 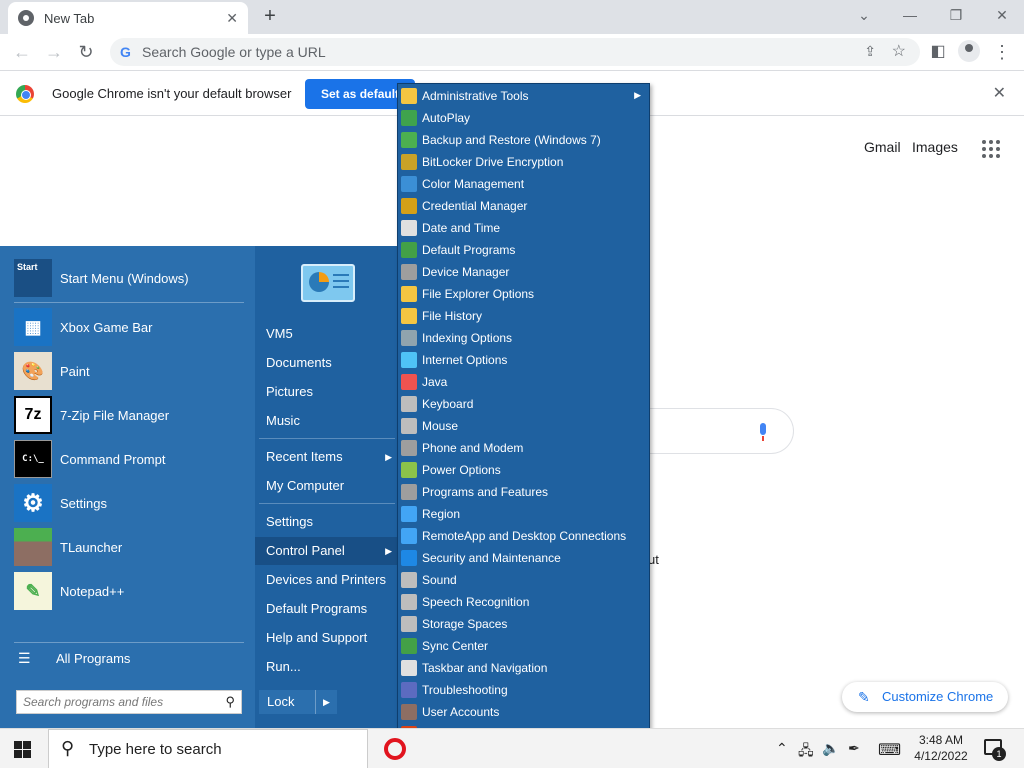 What do you see at coordinates (327, 421) in the screenshot?
I see `menu-item-music: Music` at bounding box center [327, 421].